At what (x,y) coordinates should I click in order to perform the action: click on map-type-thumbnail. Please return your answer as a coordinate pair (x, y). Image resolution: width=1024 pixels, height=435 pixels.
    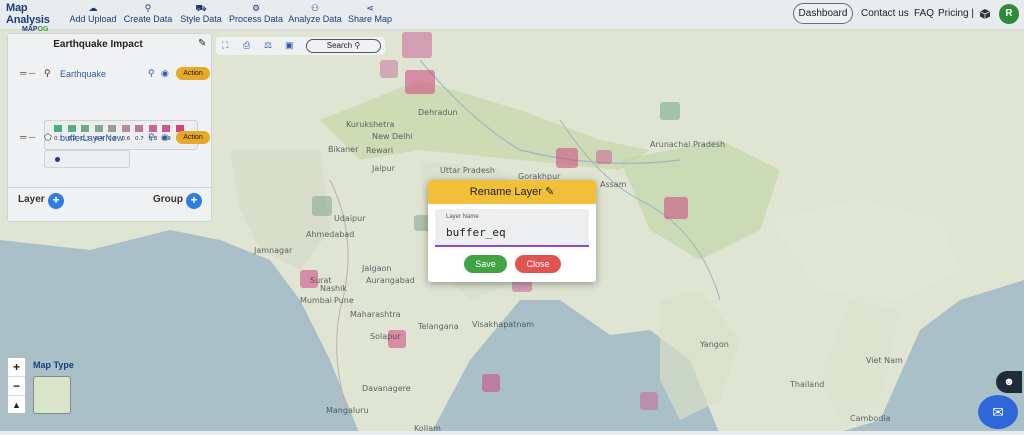
    Looking at the image, I should click on (52, 395).